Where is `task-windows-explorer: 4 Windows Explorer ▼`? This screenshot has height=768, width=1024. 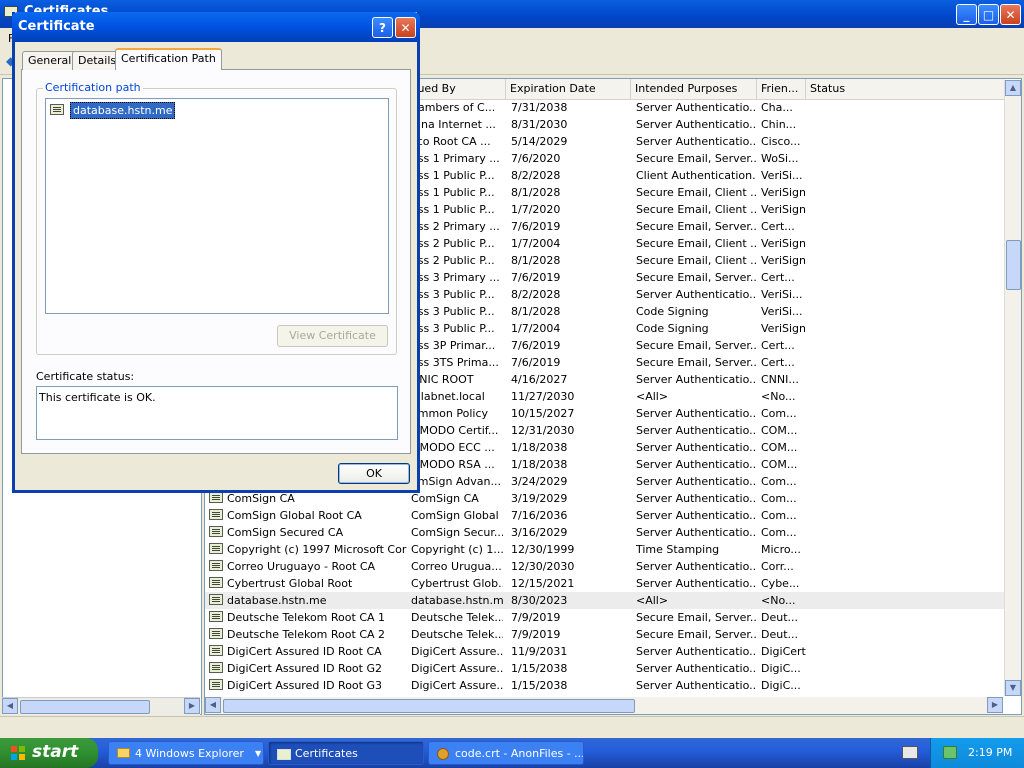
task-windows-explorer: 4 Windows Explorer ▼ is located at coordinates (186, 753).